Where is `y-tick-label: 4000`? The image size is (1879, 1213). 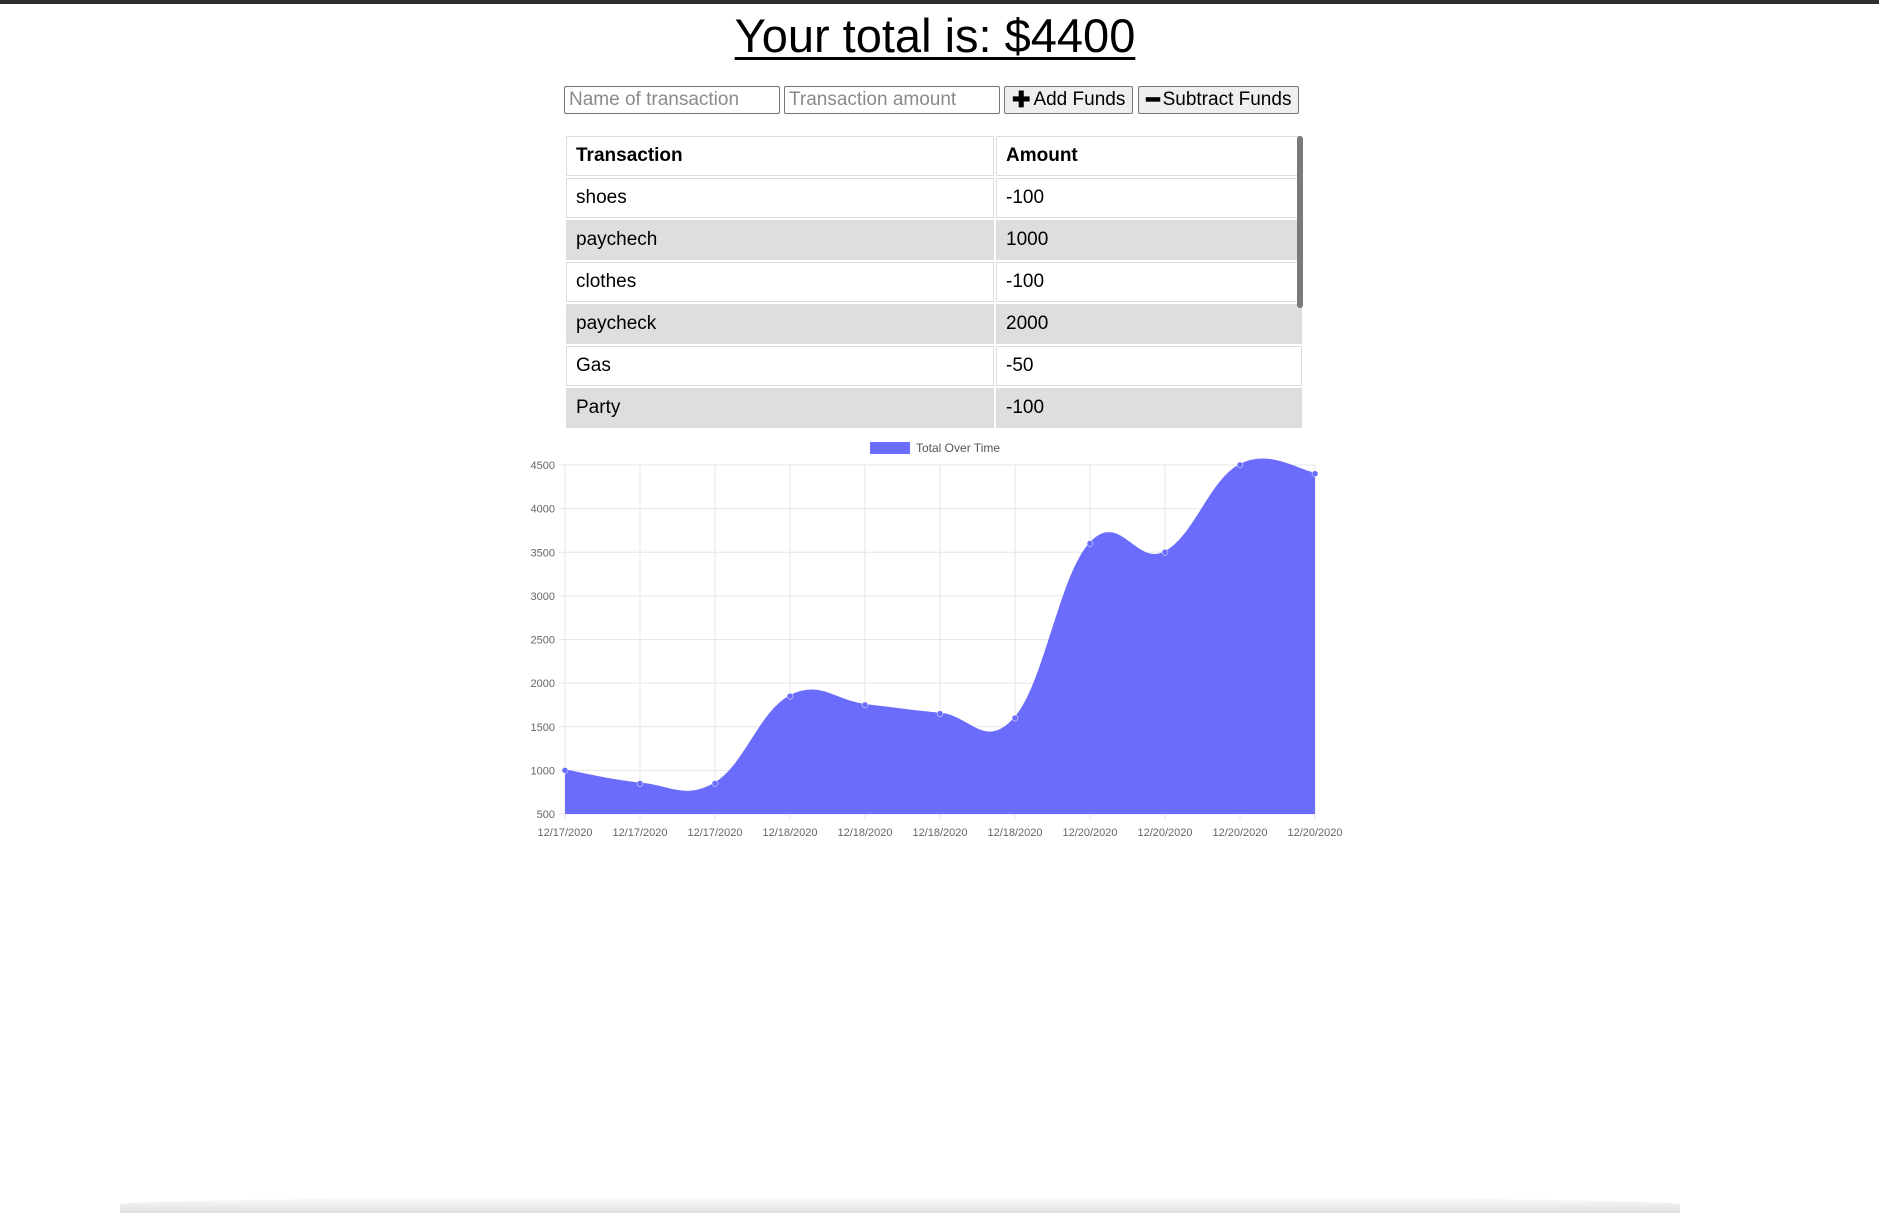
y-tick-label: 4000 is located at coordinates (543, 510).